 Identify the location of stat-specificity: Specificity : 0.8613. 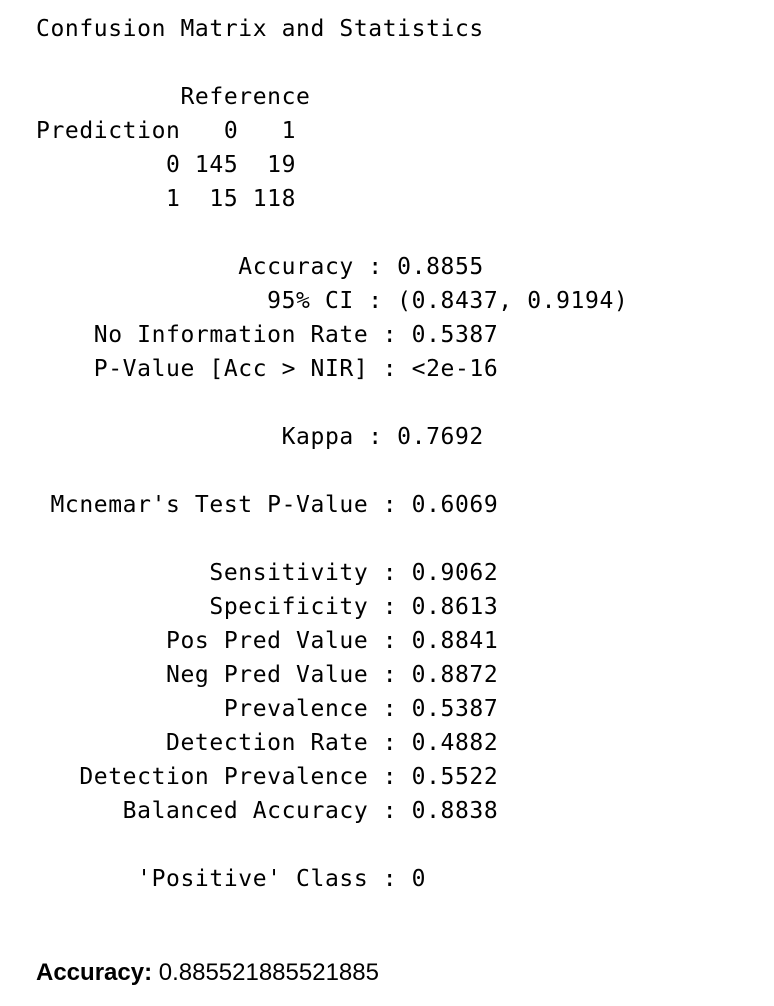
(267, 607).